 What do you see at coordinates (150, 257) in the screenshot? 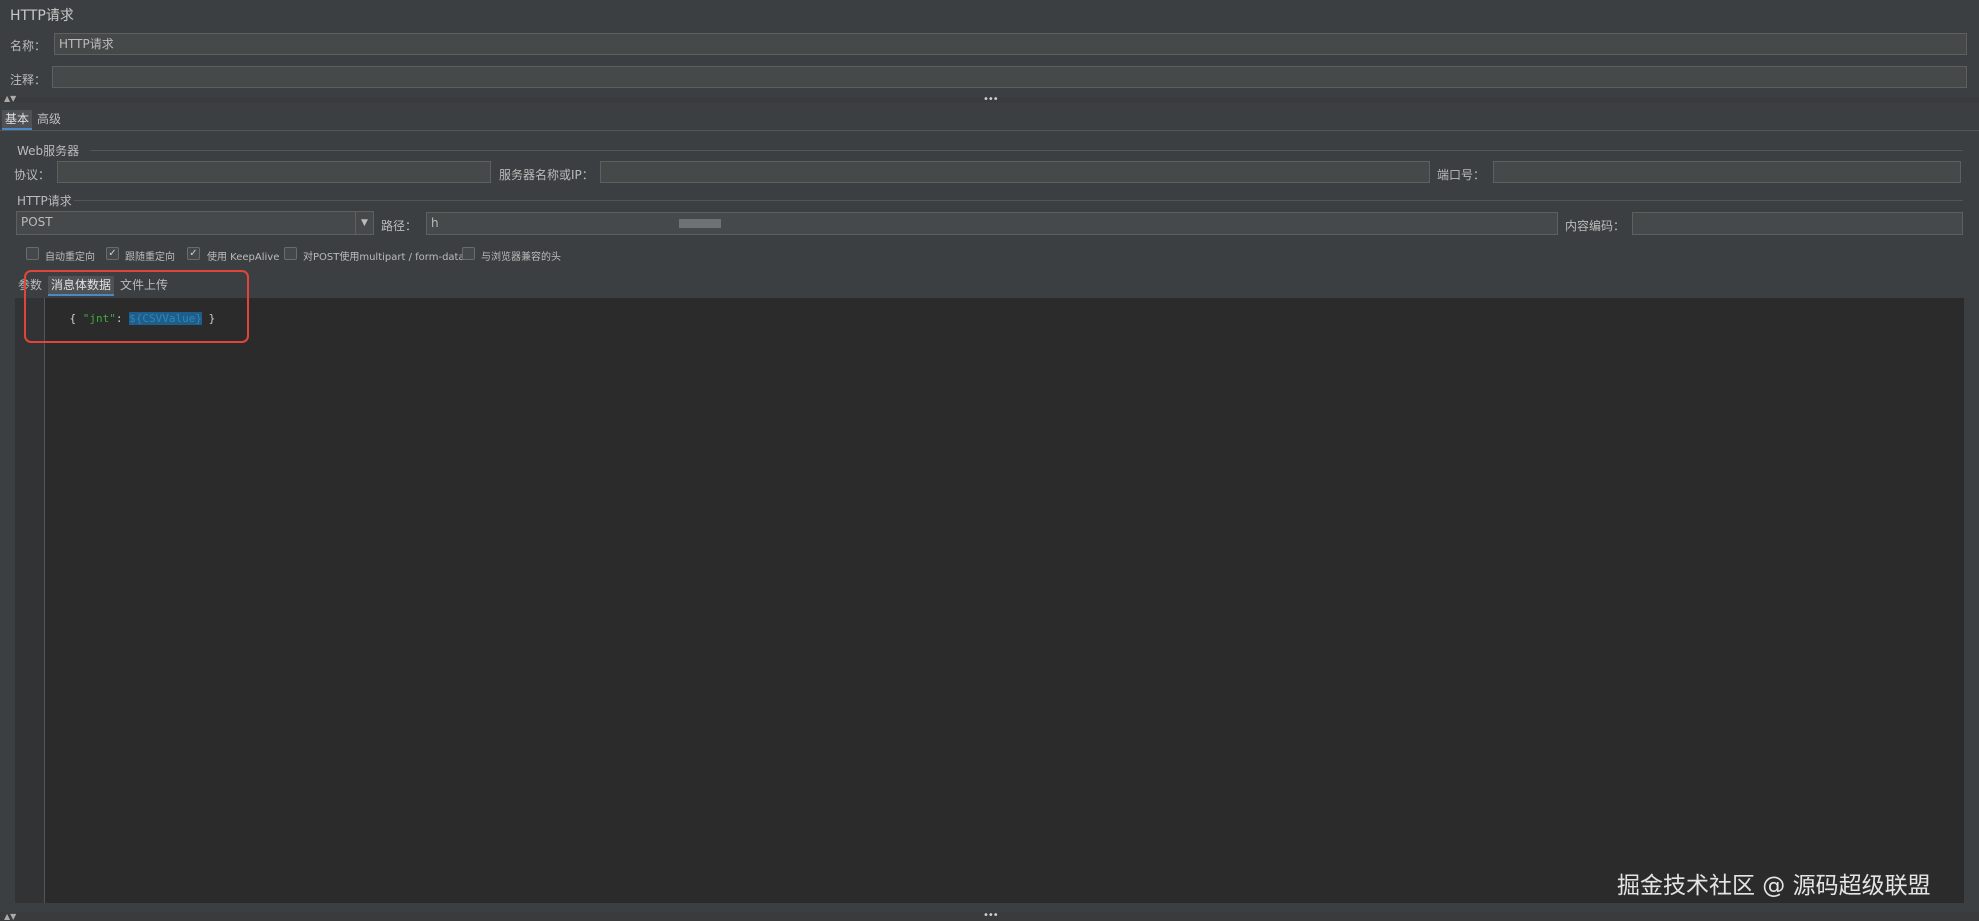
I see `follow-redirect-label: 跟随重定向` at bounding box center [150, 257].